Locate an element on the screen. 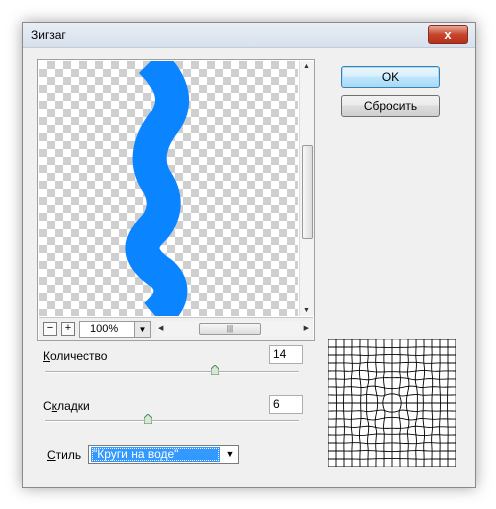 This screenshot has height=509, width=496. scroll-left-icon: ◀ is located at coordinates (160, 328).